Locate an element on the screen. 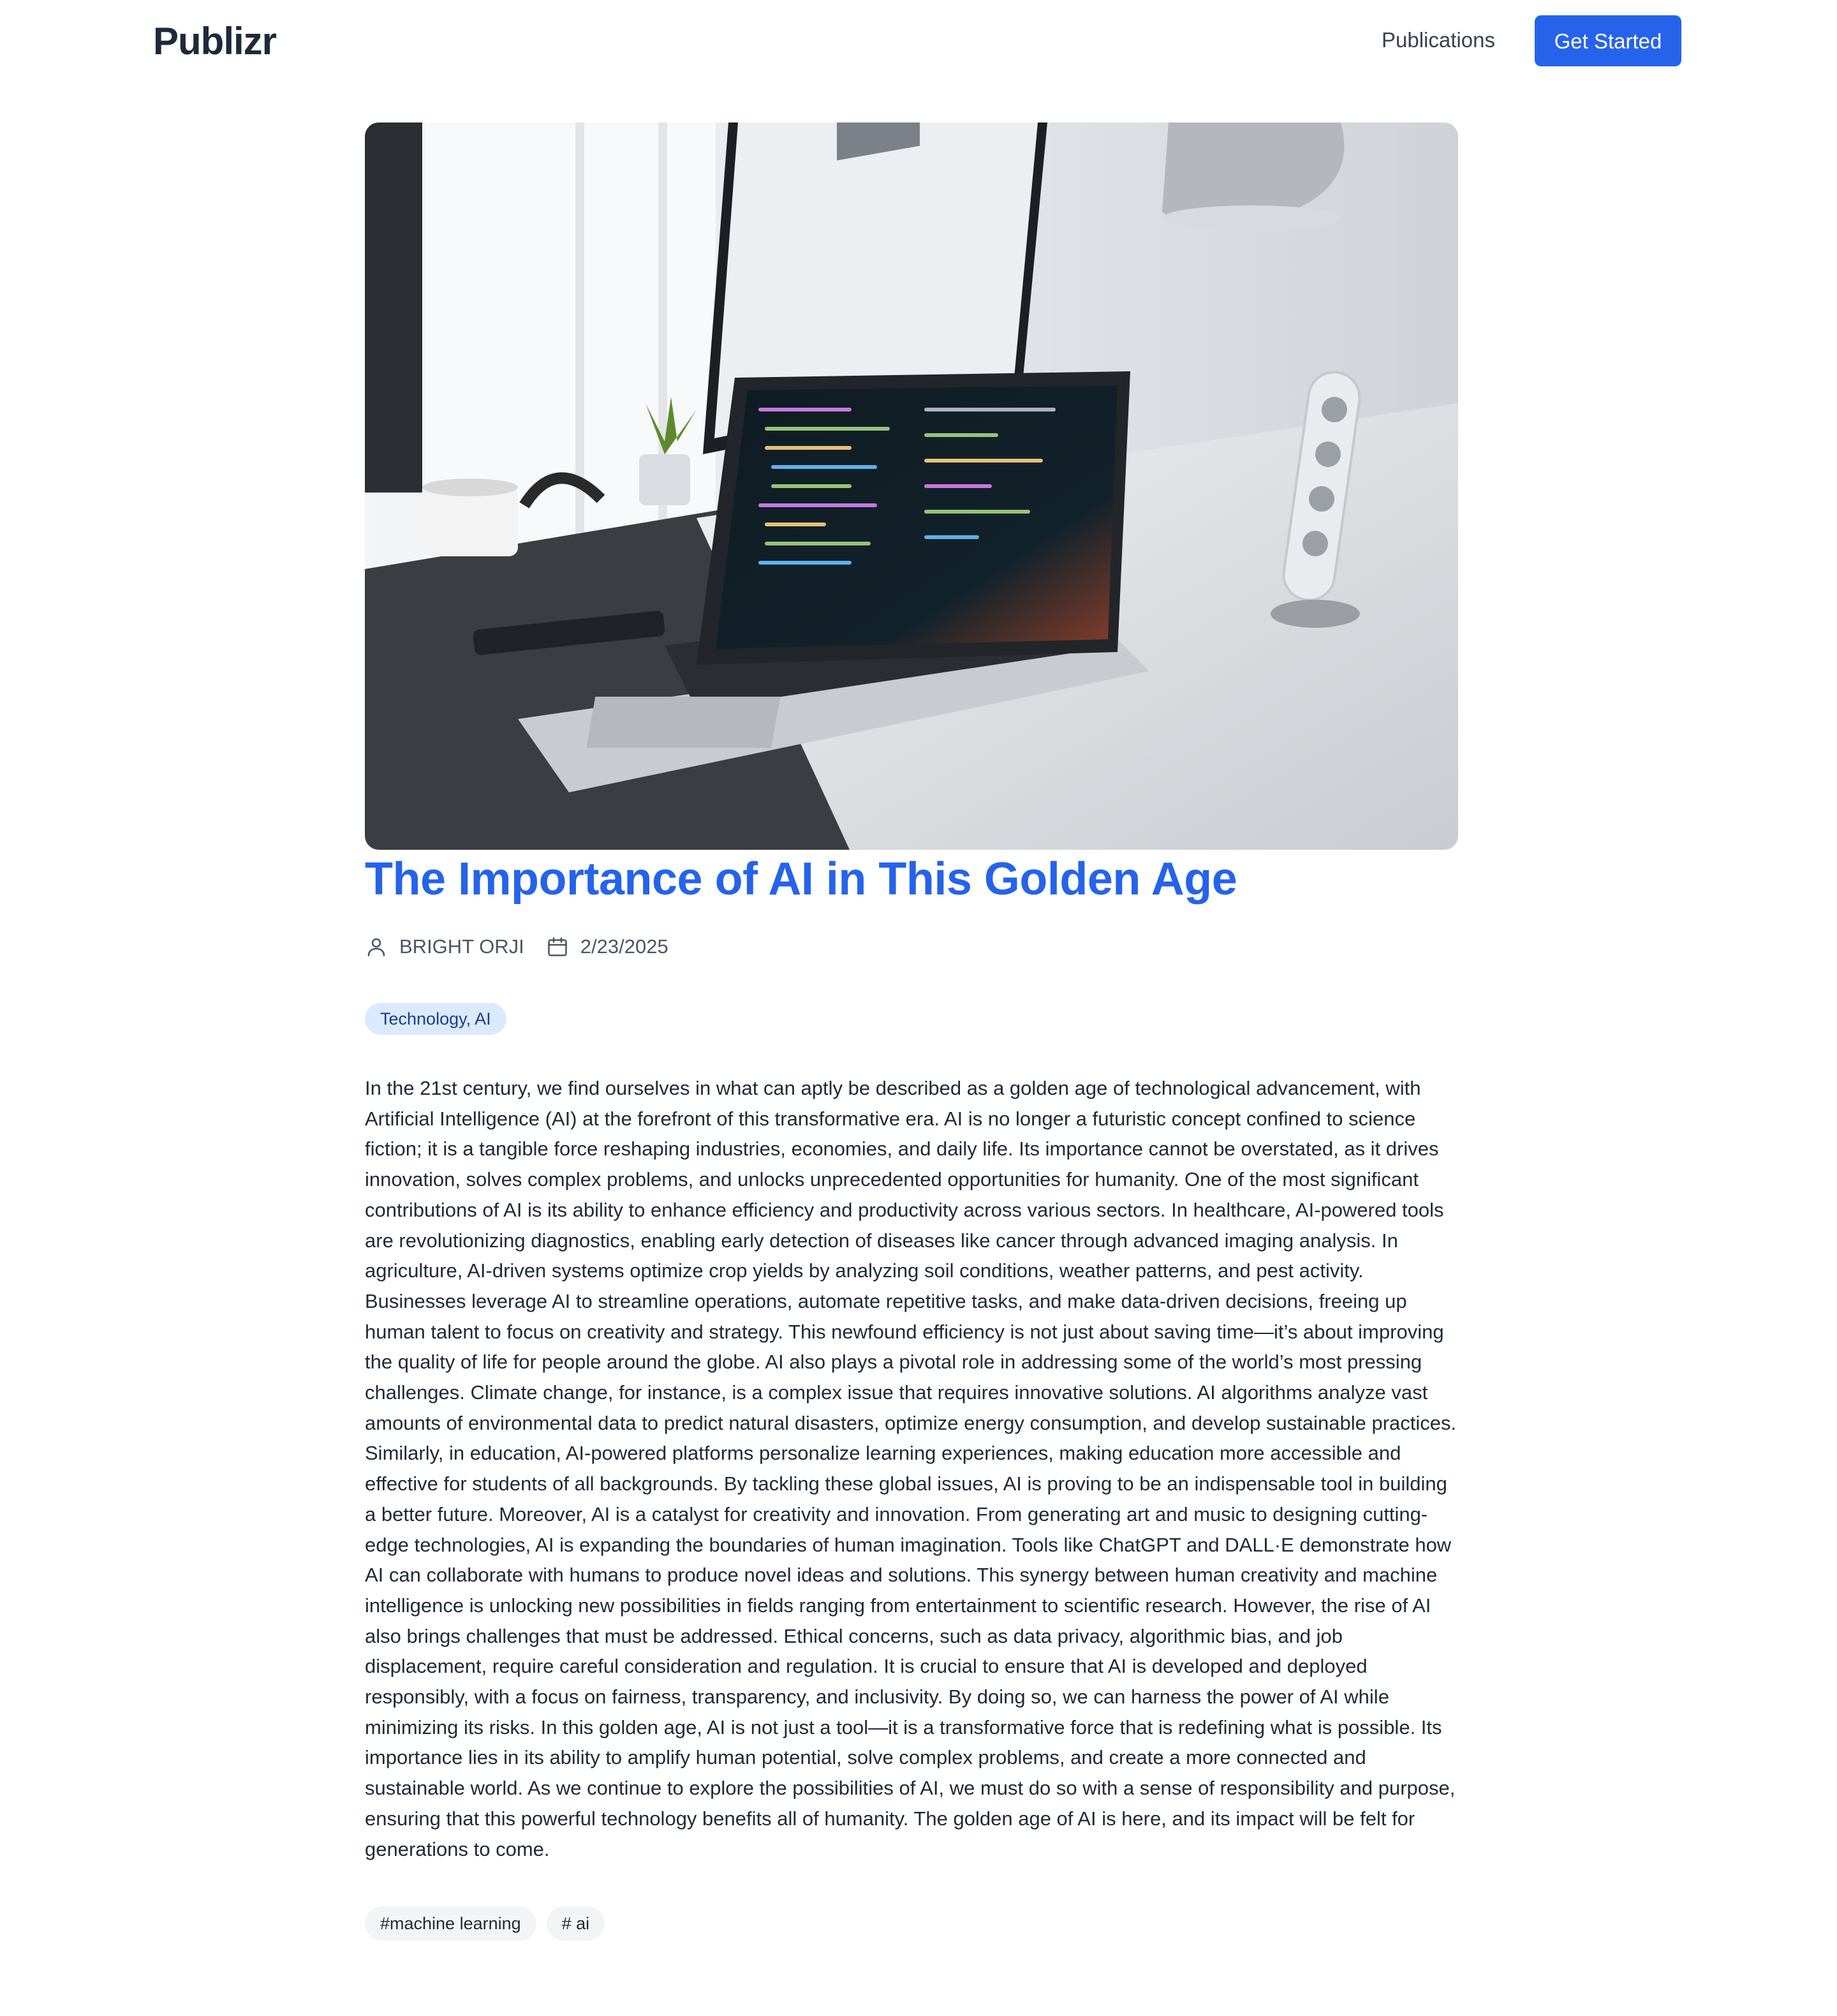 This screenshot has width=1837, height=2016. site-header: Publizr Publications Get Started is located at coordinates (918, 41).